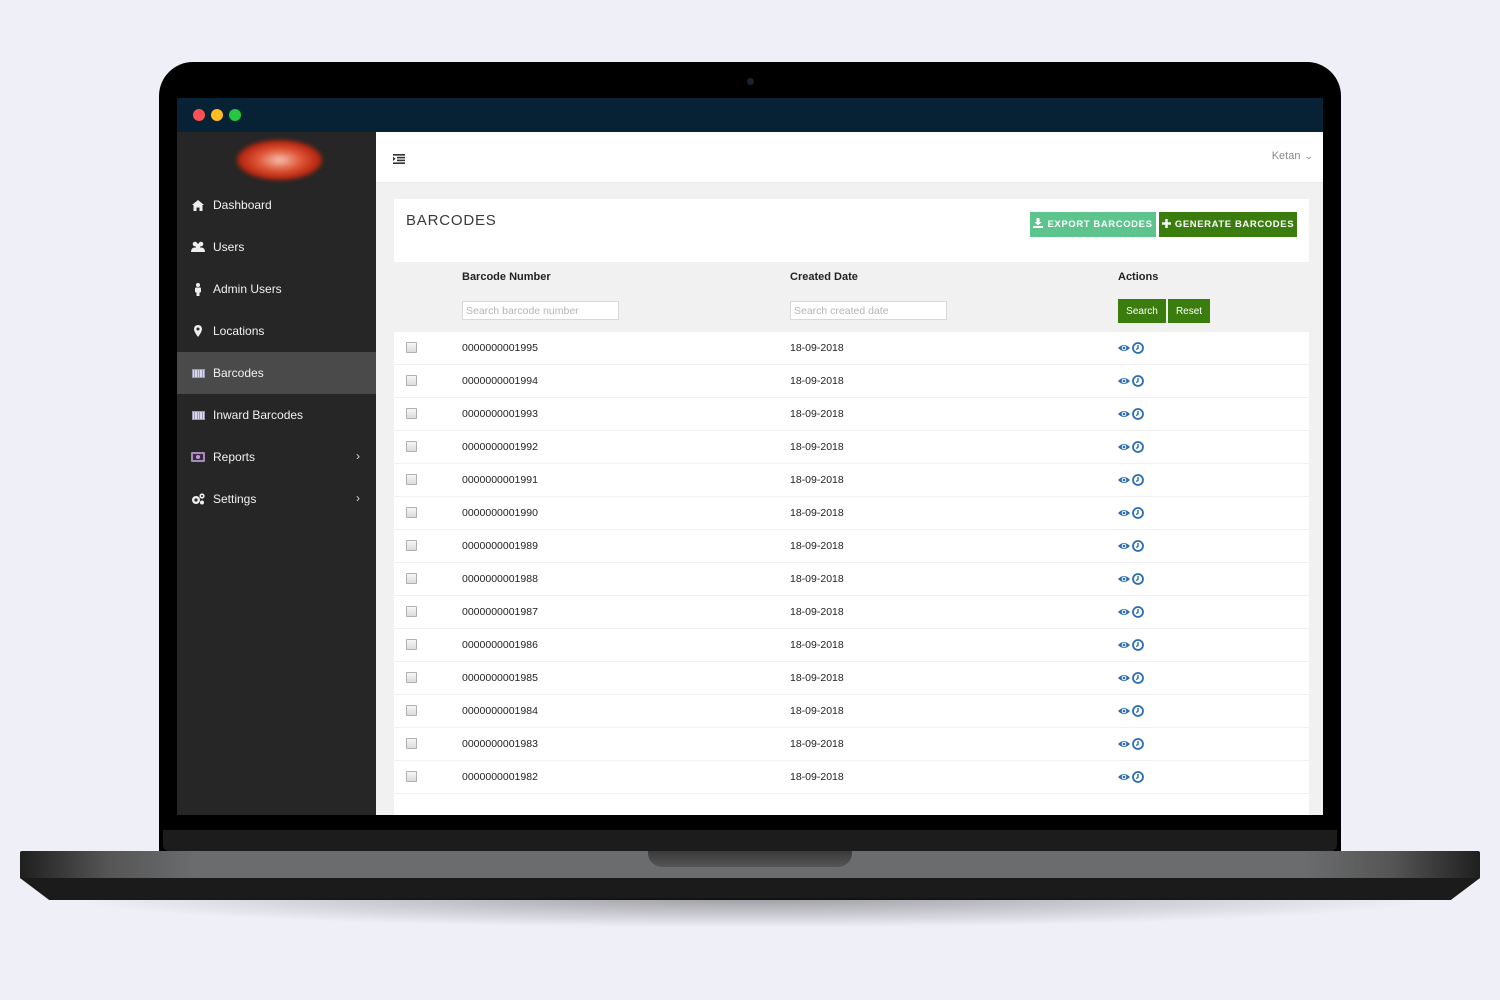  I want to click on barcode-number: 0000000001983, so click(500, 744).